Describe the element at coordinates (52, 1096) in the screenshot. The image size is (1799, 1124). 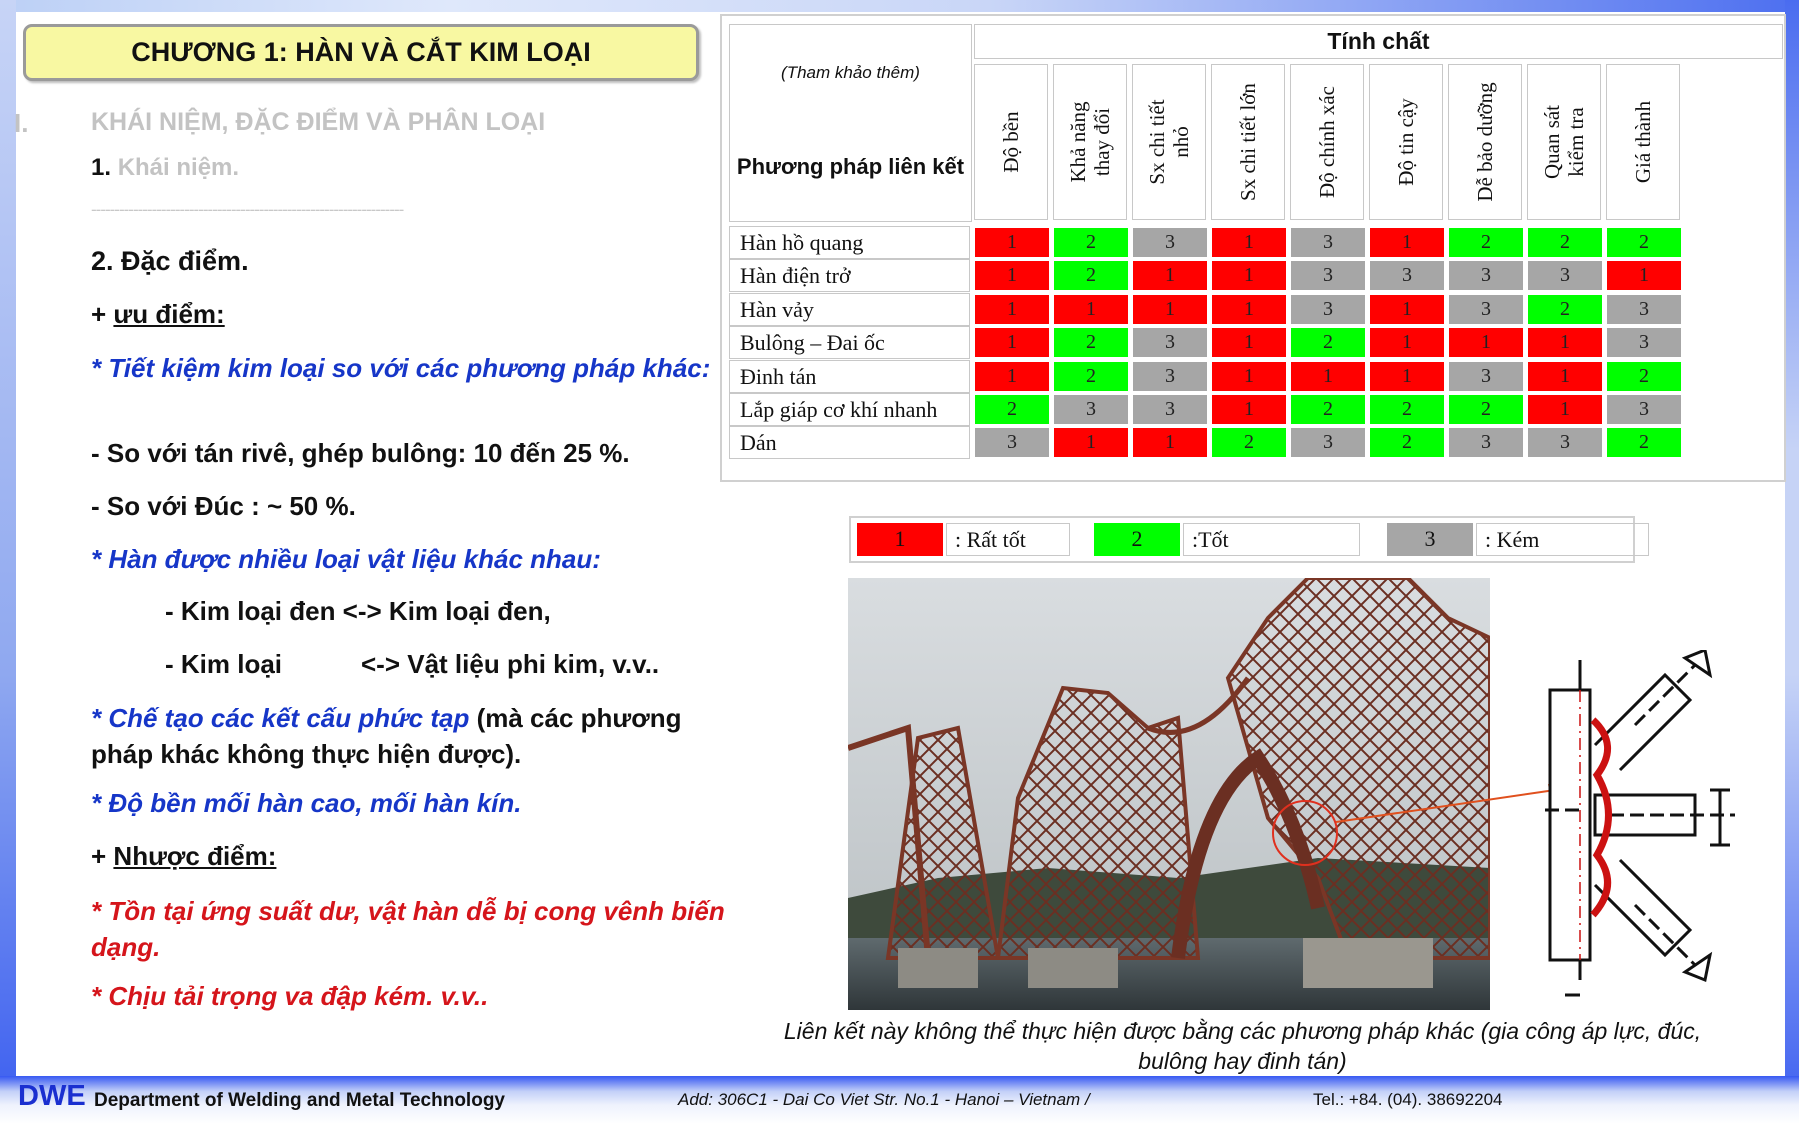
I see `footer-logo: DWE` at that location.